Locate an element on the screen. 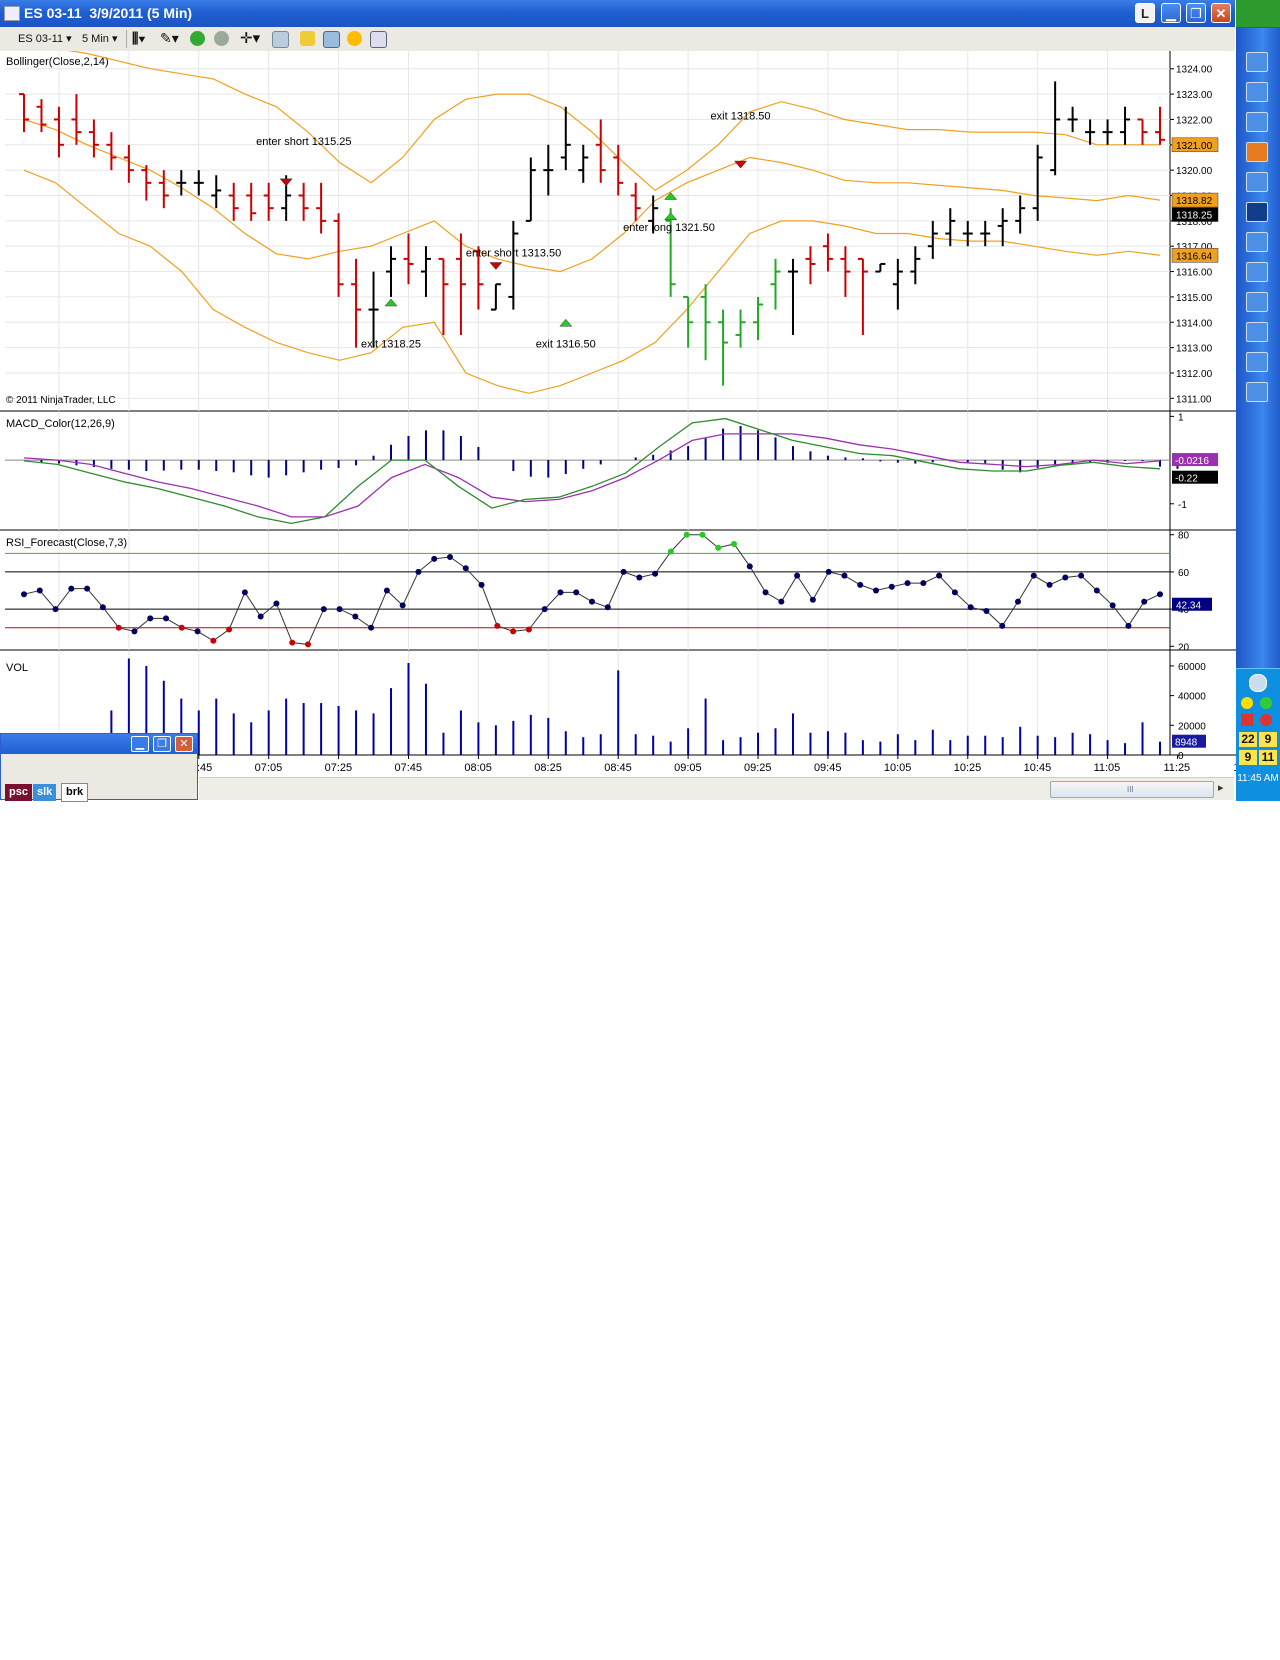 The width and height of the screenshot is (1280, 1660). price-tick-label: 1320.00 is located at coordinates (1194, 171).